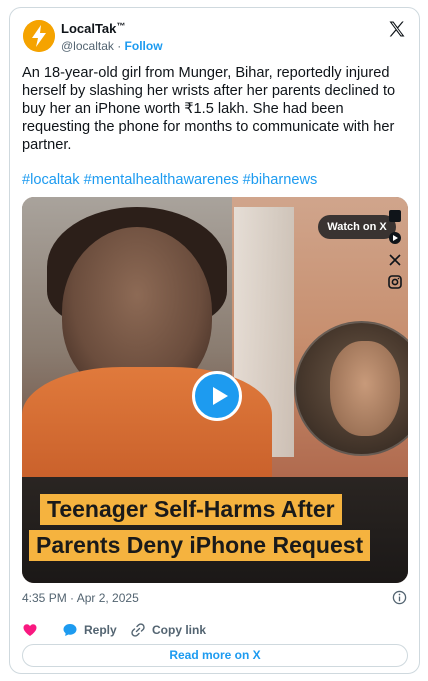  I want to click on author-handle: @localtak, so click(87, 46).